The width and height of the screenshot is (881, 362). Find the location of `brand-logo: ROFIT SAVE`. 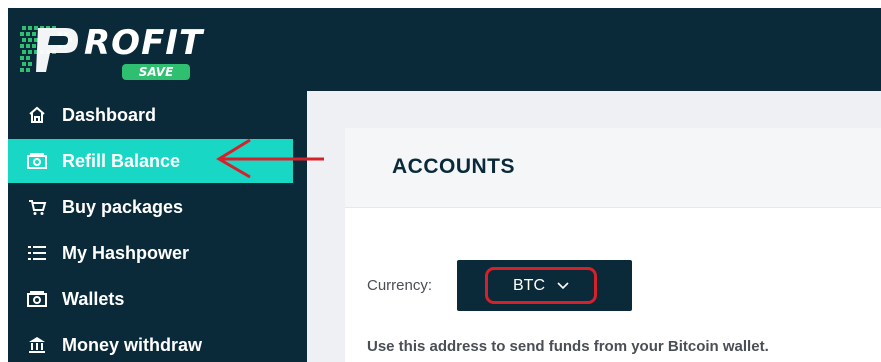

brand-logo: ROFIT SAVE is located at coordinates (110, 50).